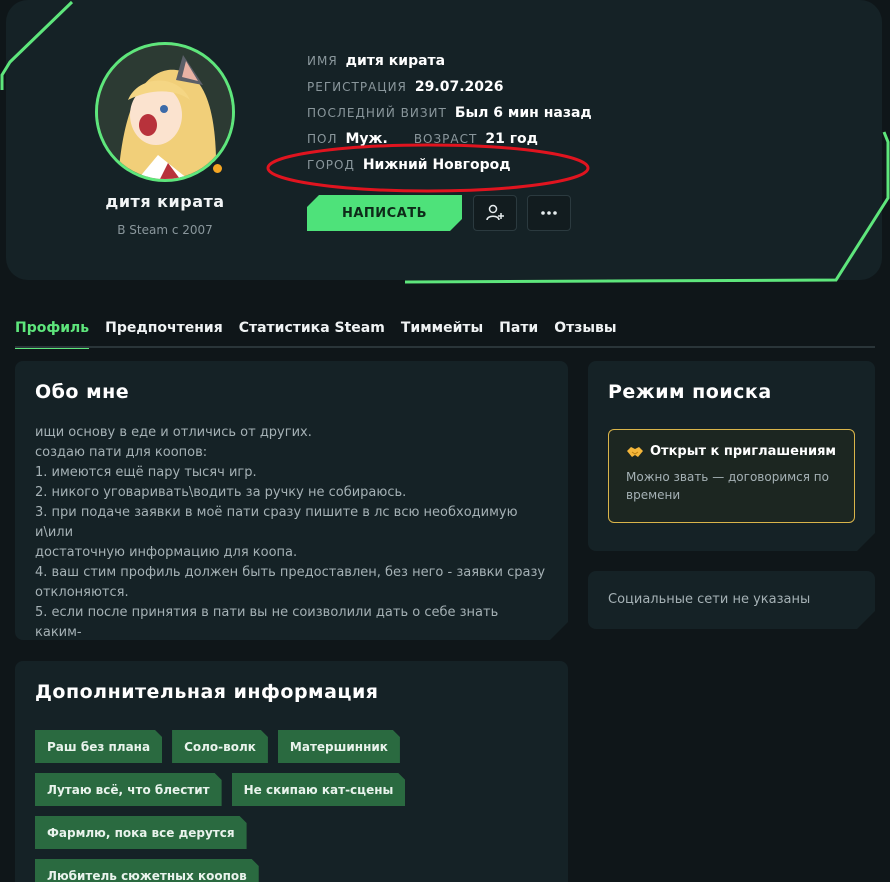 This screenshot has width=890, height=882. I want to click on red-highlight-ellipse, so click(428, 168).